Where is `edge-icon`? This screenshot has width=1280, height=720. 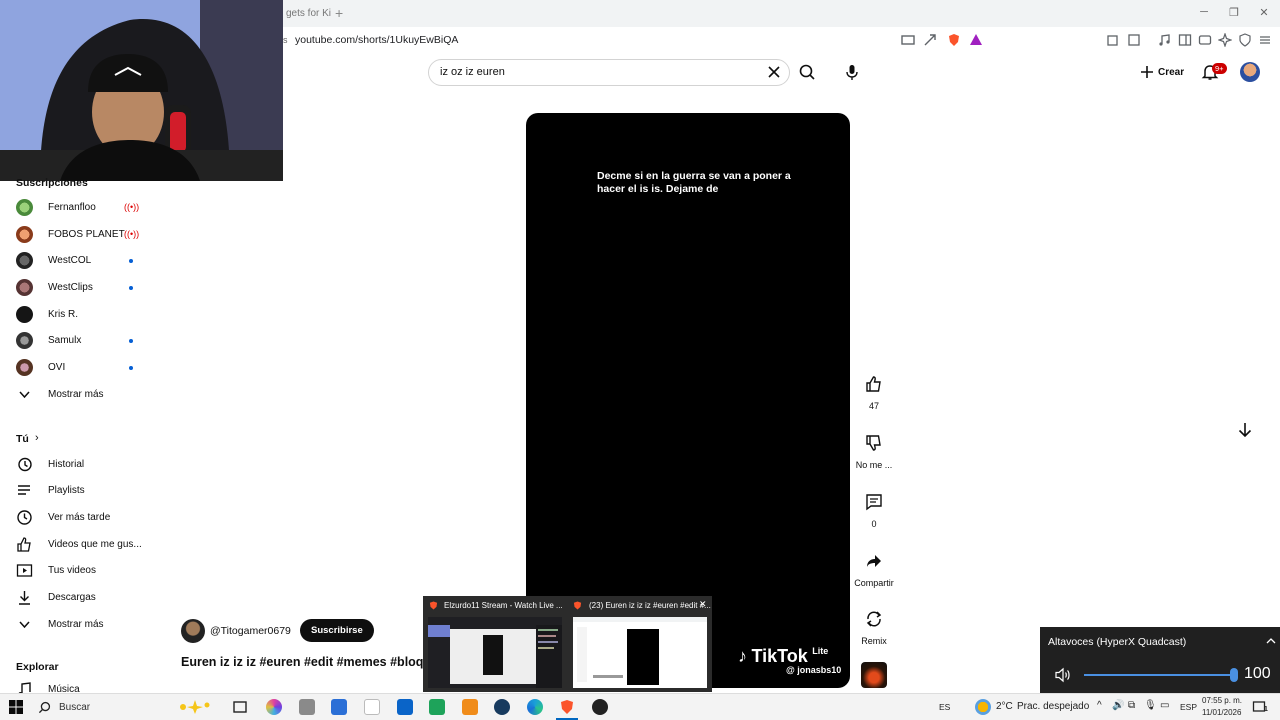 edge-icon is located at coordinates (535, 707).